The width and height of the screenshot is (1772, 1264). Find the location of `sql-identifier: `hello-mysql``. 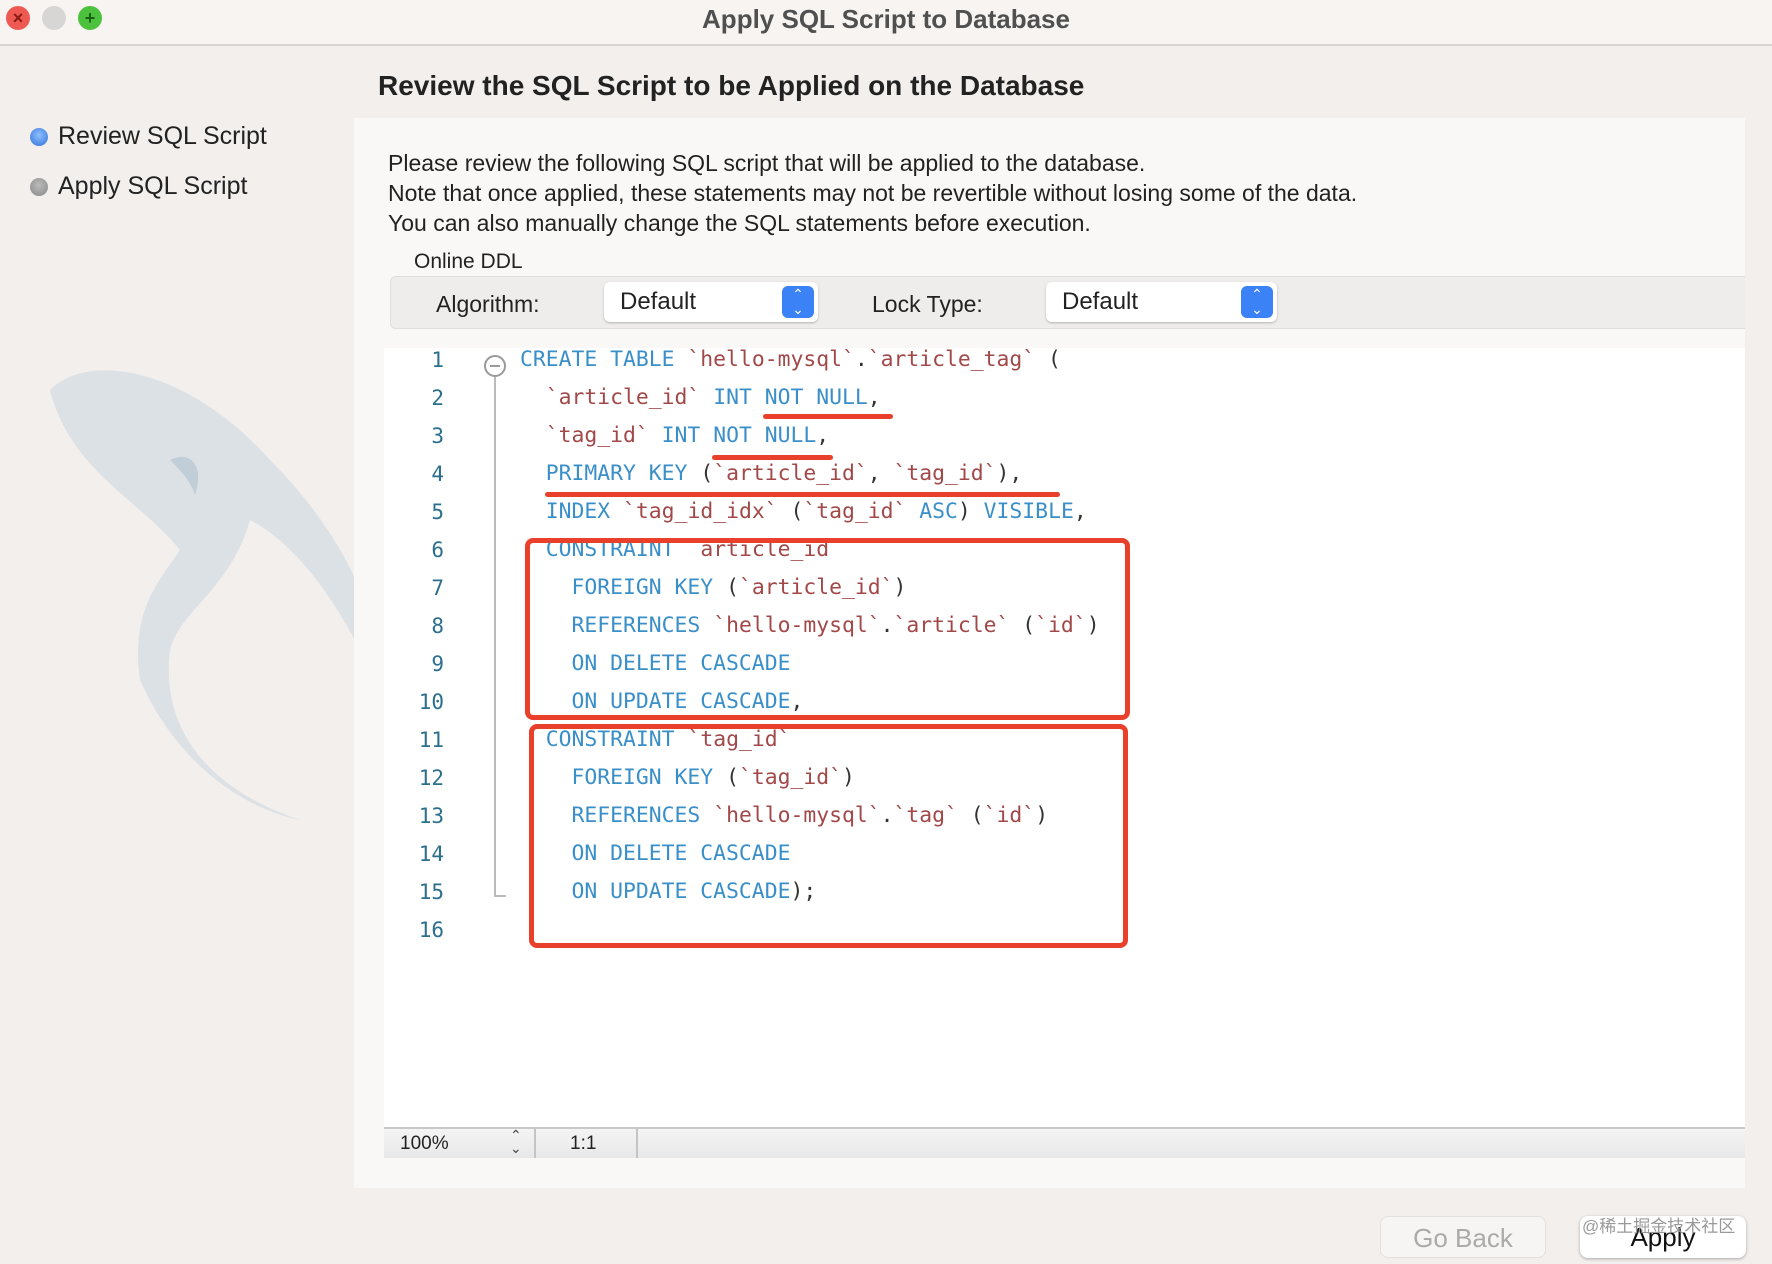

sql-identifier: `hello-mysql` is located at coordinates (771, 359).